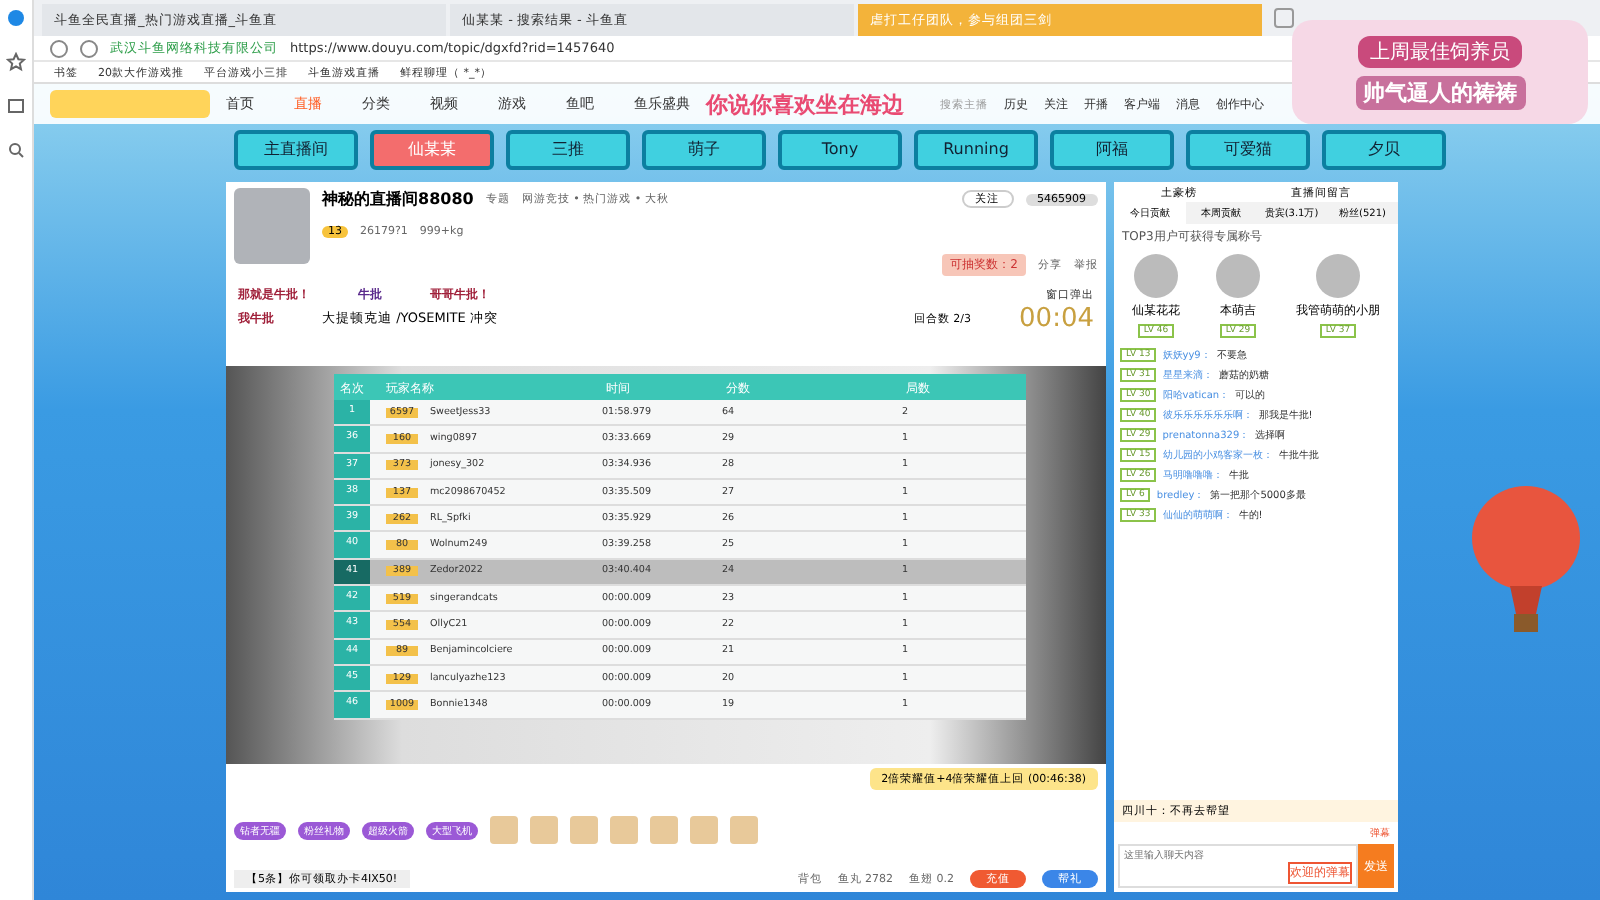 Image resolution: width=1600 pixels, height=900 pixels. I want to click on round-timer: 00:04, so click(1056, 319).